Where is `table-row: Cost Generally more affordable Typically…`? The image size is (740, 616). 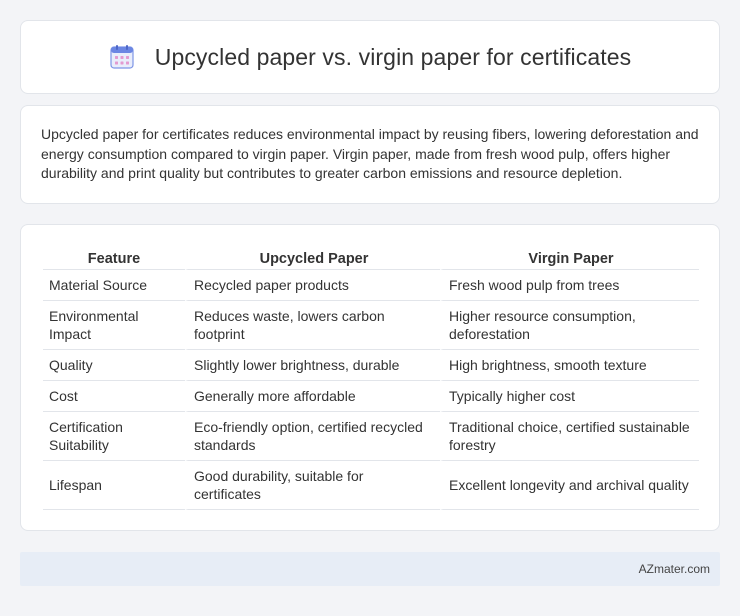 table-row: Cost Generally more affordable Typically… is located at coordinates (371, 396).